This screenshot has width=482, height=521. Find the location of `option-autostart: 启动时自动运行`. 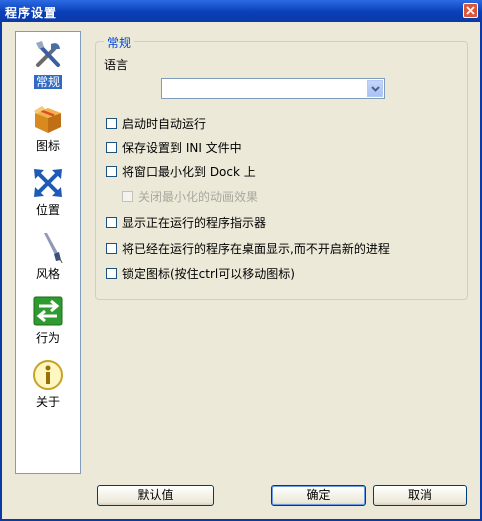

option-autostart: 启动时自动运行 is located at coordinates (156, 123).